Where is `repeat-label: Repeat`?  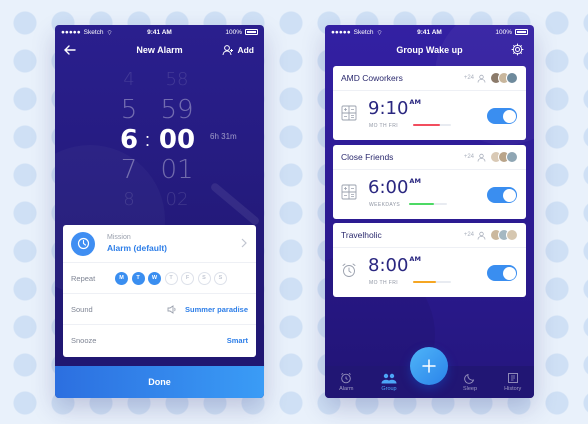
repeat-label: Repeat is located at coordinates (83, 278).